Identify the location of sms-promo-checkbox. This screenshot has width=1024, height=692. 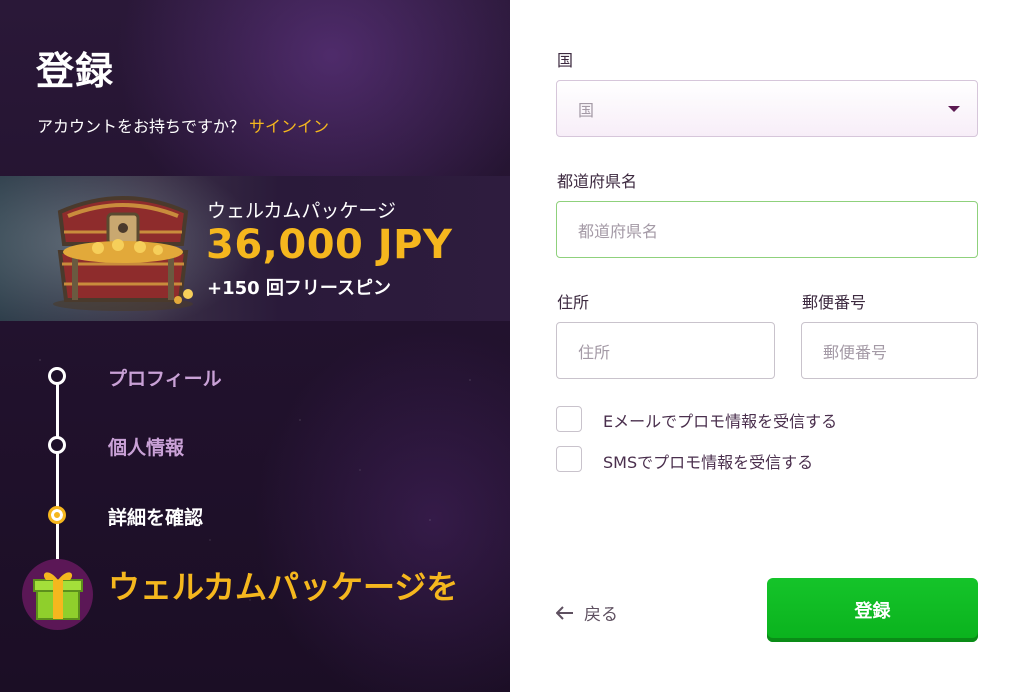
(569, 459).